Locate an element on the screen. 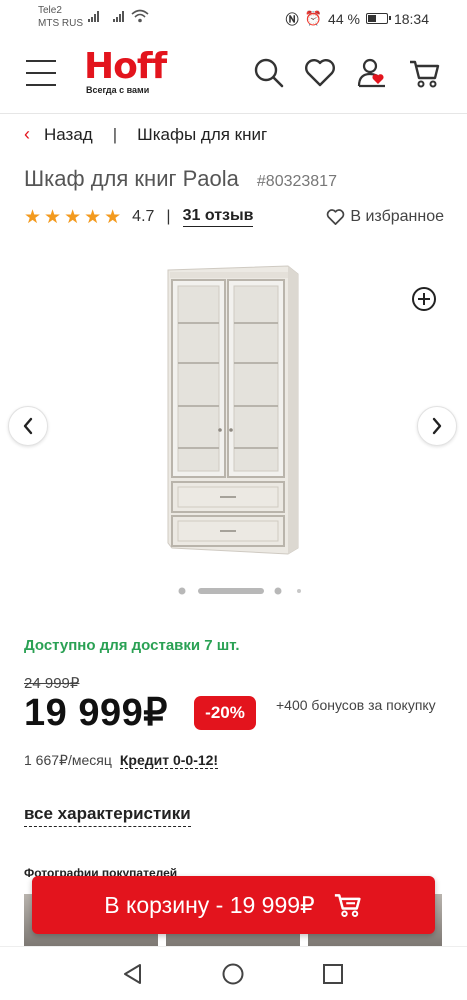 This screenshot has width=467, height=1000. chevron-left-icon: ‹ is located at coordinates (27, 134).